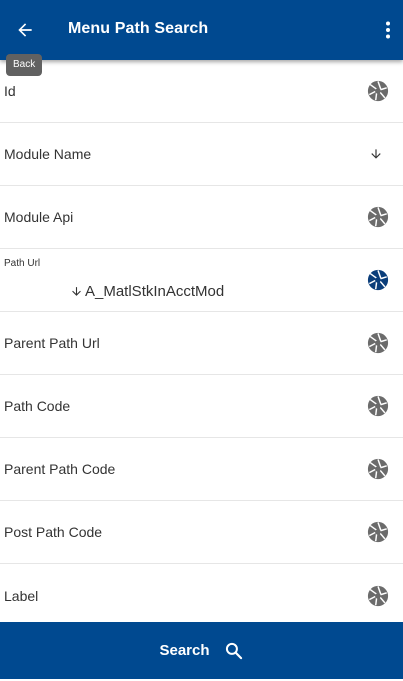 The width and height of the screenshot is (403, 681). What do you see at coordinates (155, 291) in the screenshot?
I see `path-url-value: A_MatlStkInAcctMod` at bounding box center [155, 291].